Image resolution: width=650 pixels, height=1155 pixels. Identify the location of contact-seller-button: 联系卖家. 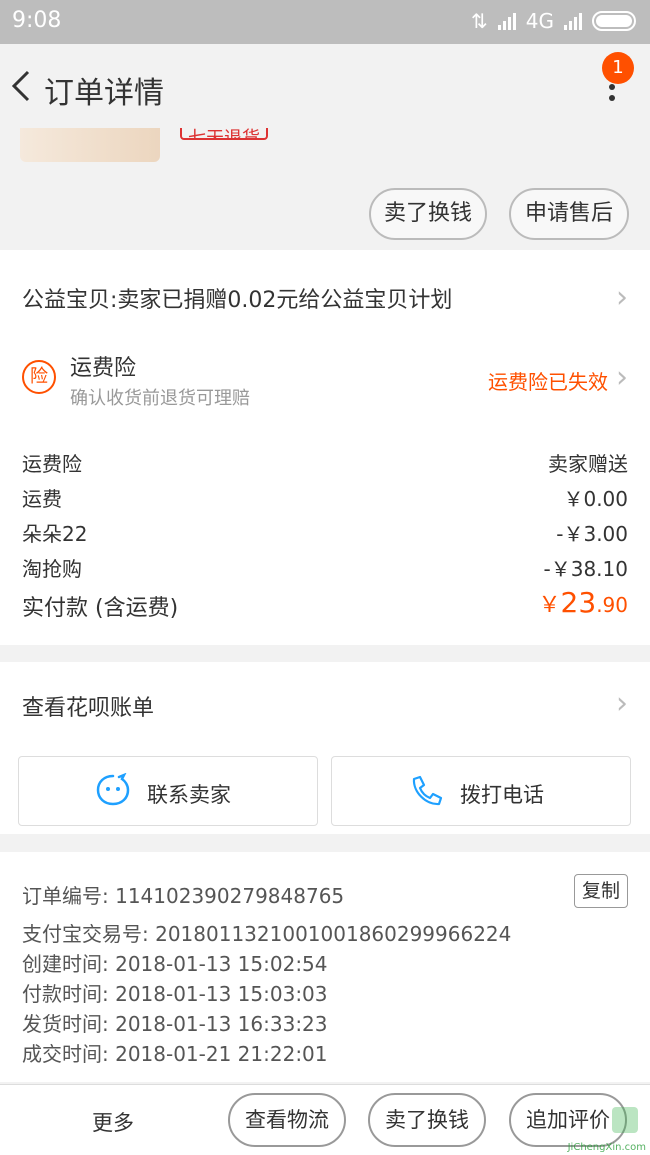
(168, 791).